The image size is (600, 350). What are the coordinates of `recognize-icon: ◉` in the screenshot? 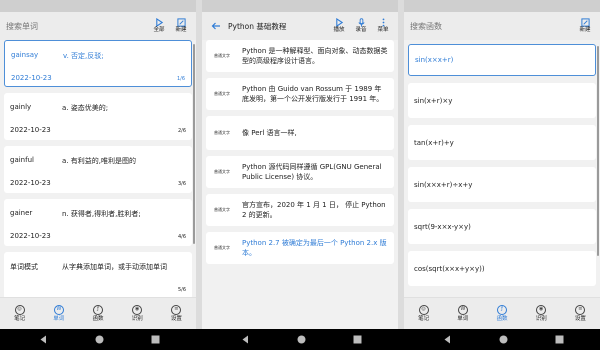 It's located at (137, 309).